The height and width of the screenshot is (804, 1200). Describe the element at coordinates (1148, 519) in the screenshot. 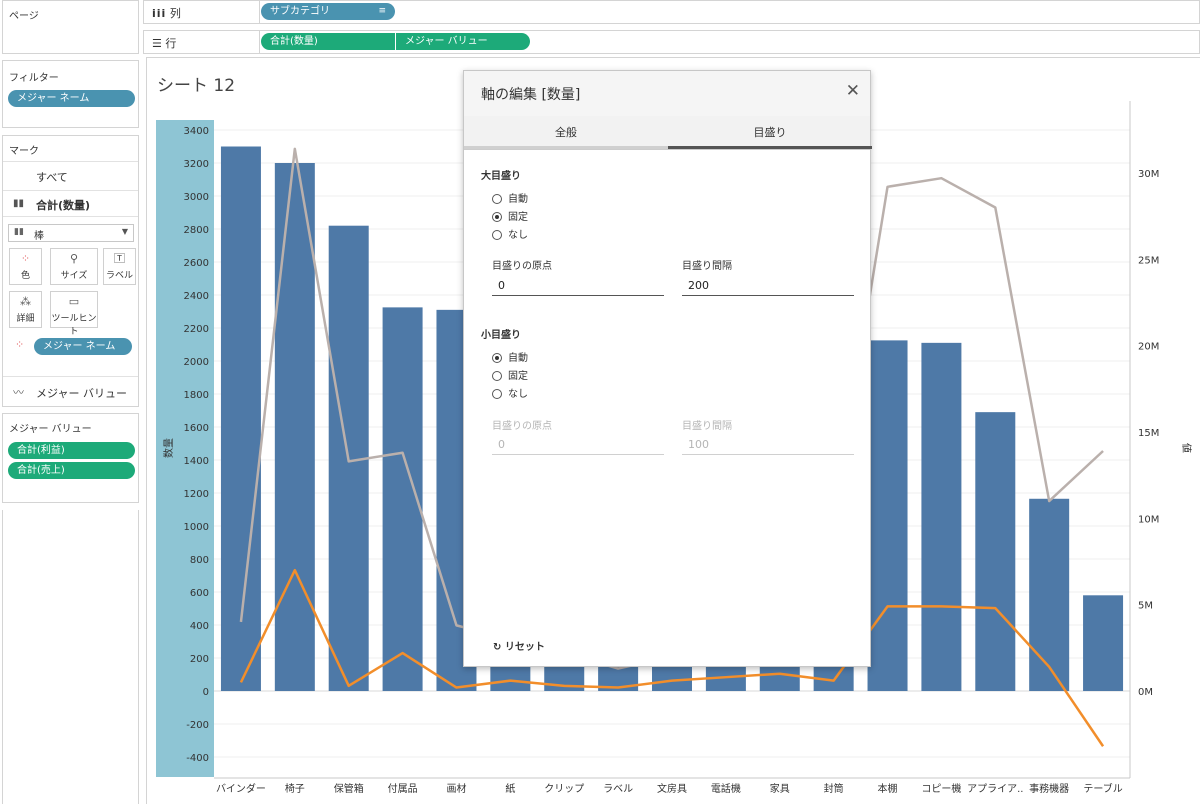

I see `right-tick-label: 10M` at that location.